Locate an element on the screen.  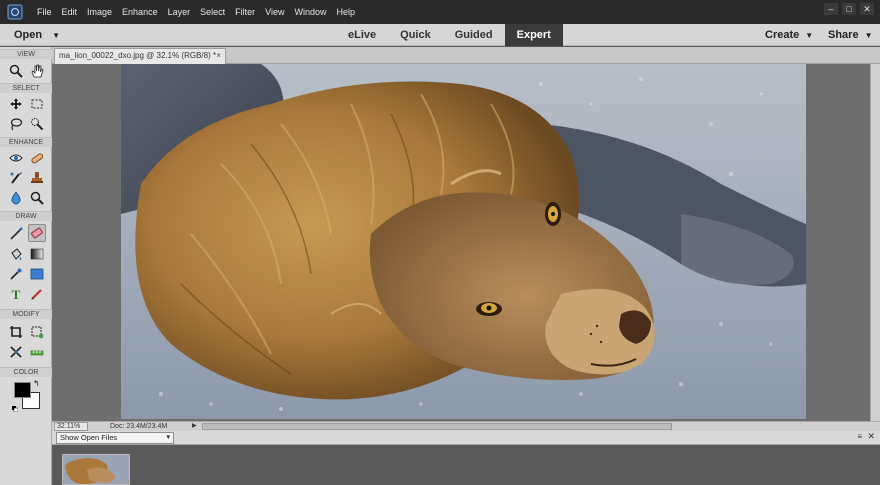
menu-edit: Edit is located at coordinates (70, 12).